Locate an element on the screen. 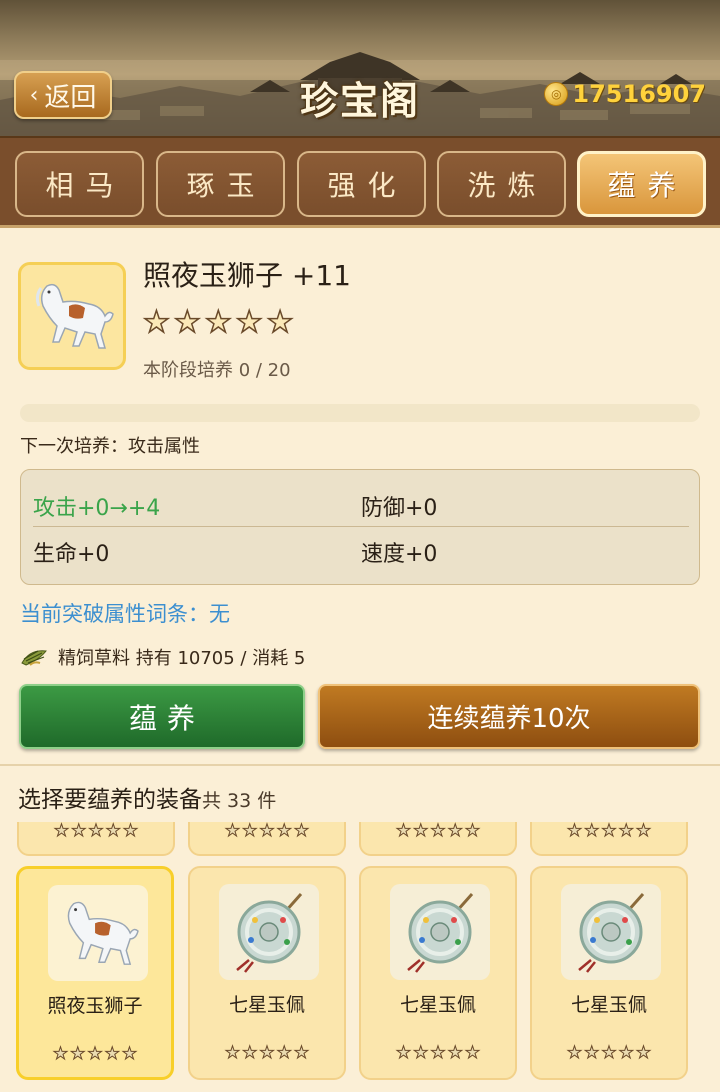 Image resolution: width=720 pixels, height=1092 pixels. equipment-count: 共 33 件 is located at coordinates (239, 801).